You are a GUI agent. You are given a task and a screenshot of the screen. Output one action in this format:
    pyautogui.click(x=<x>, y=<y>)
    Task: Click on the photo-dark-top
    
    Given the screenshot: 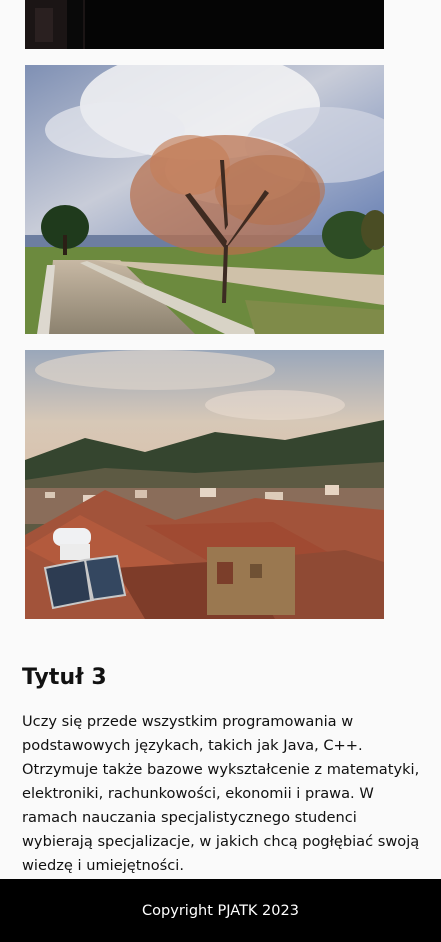 What is the action you would take?
    pyautogui.click(x=204, y=24)
    